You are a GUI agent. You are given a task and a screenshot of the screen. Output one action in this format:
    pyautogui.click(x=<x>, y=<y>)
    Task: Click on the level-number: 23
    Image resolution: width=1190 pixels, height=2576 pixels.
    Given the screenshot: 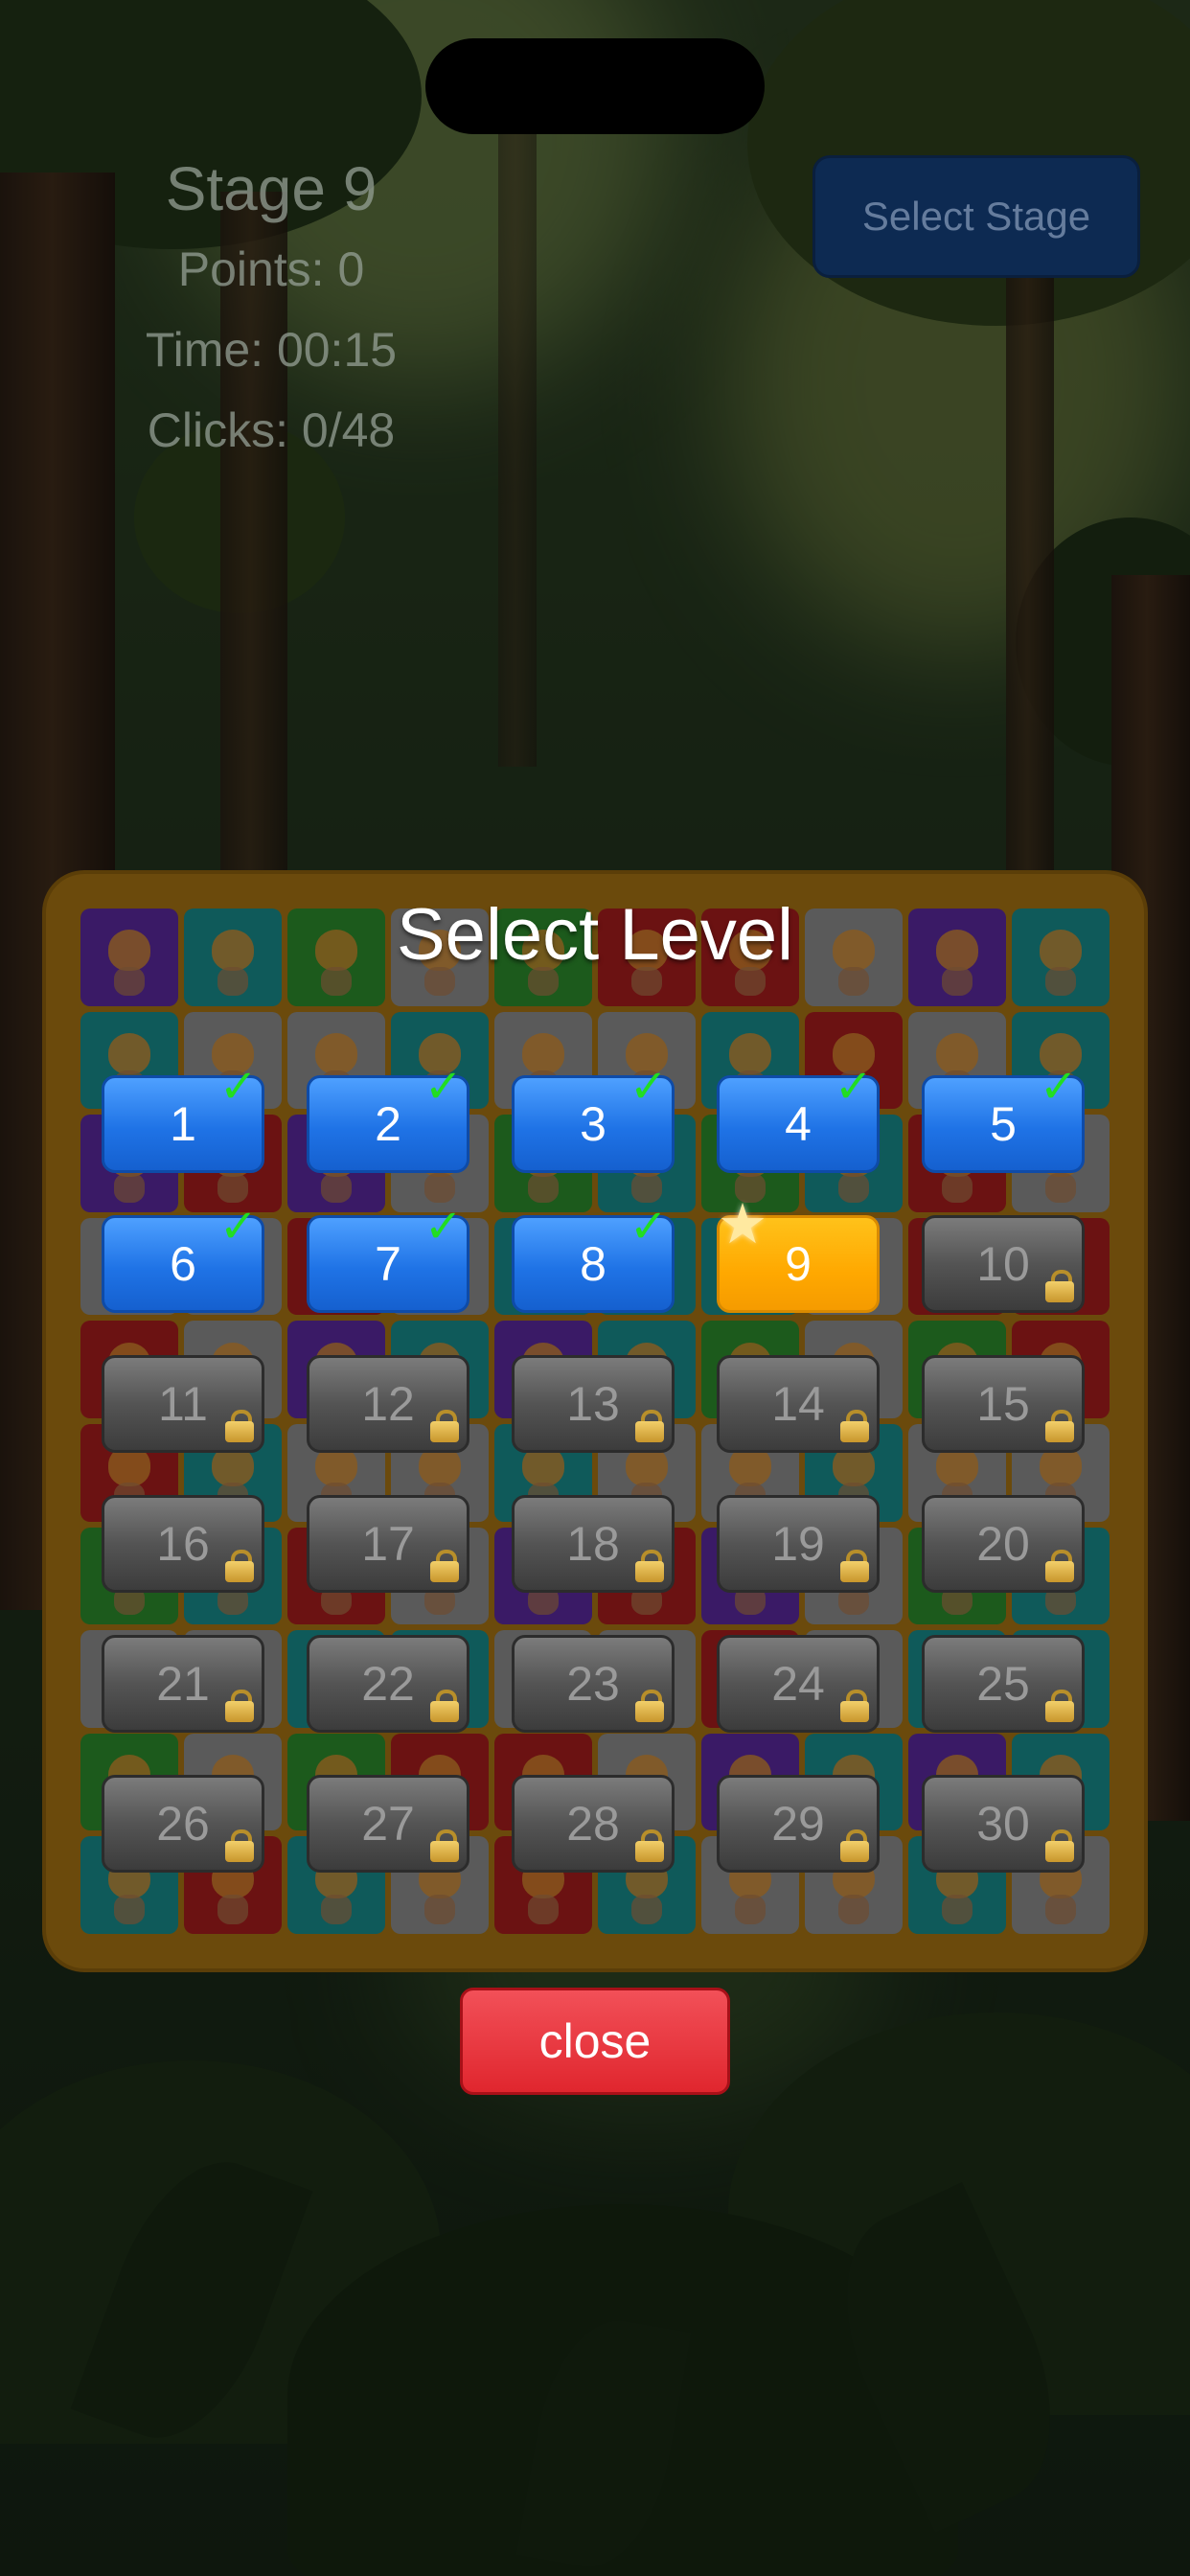 What is the action you would take?
    pyautogui.click(x=593, y=1684)
    